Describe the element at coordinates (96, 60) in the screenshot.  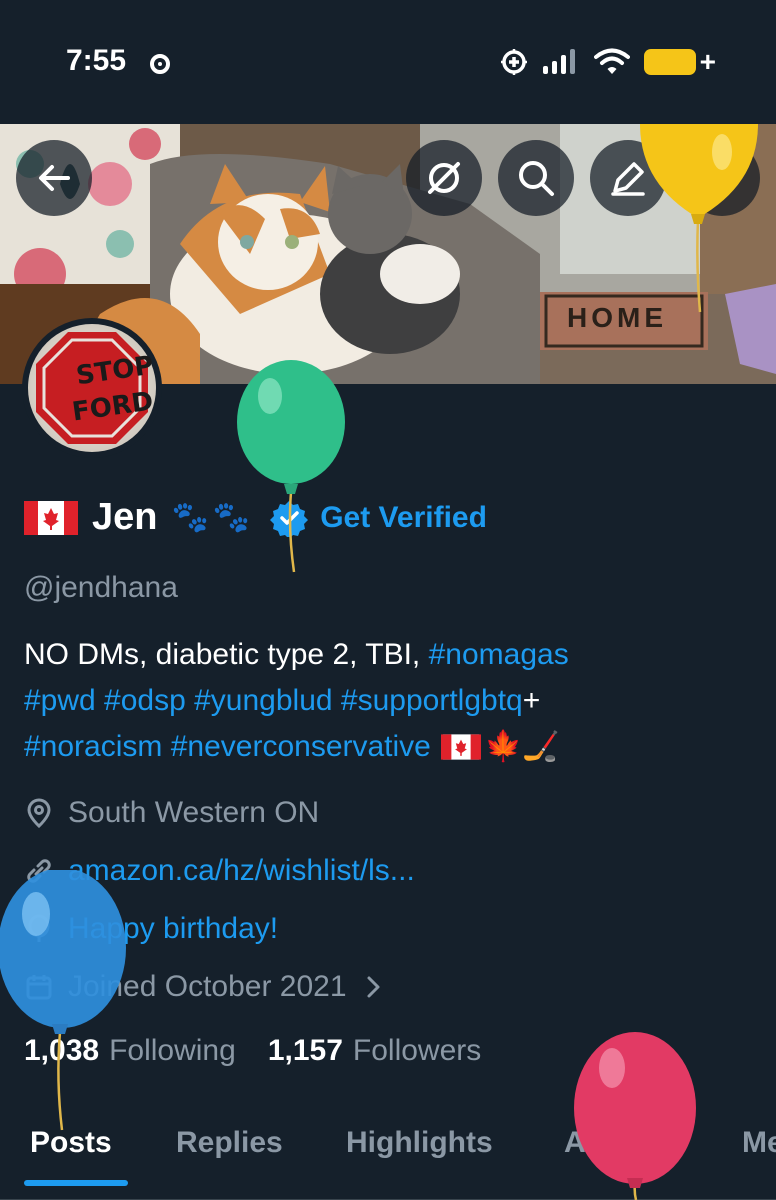
I see `status-time: 7:55` at that location.